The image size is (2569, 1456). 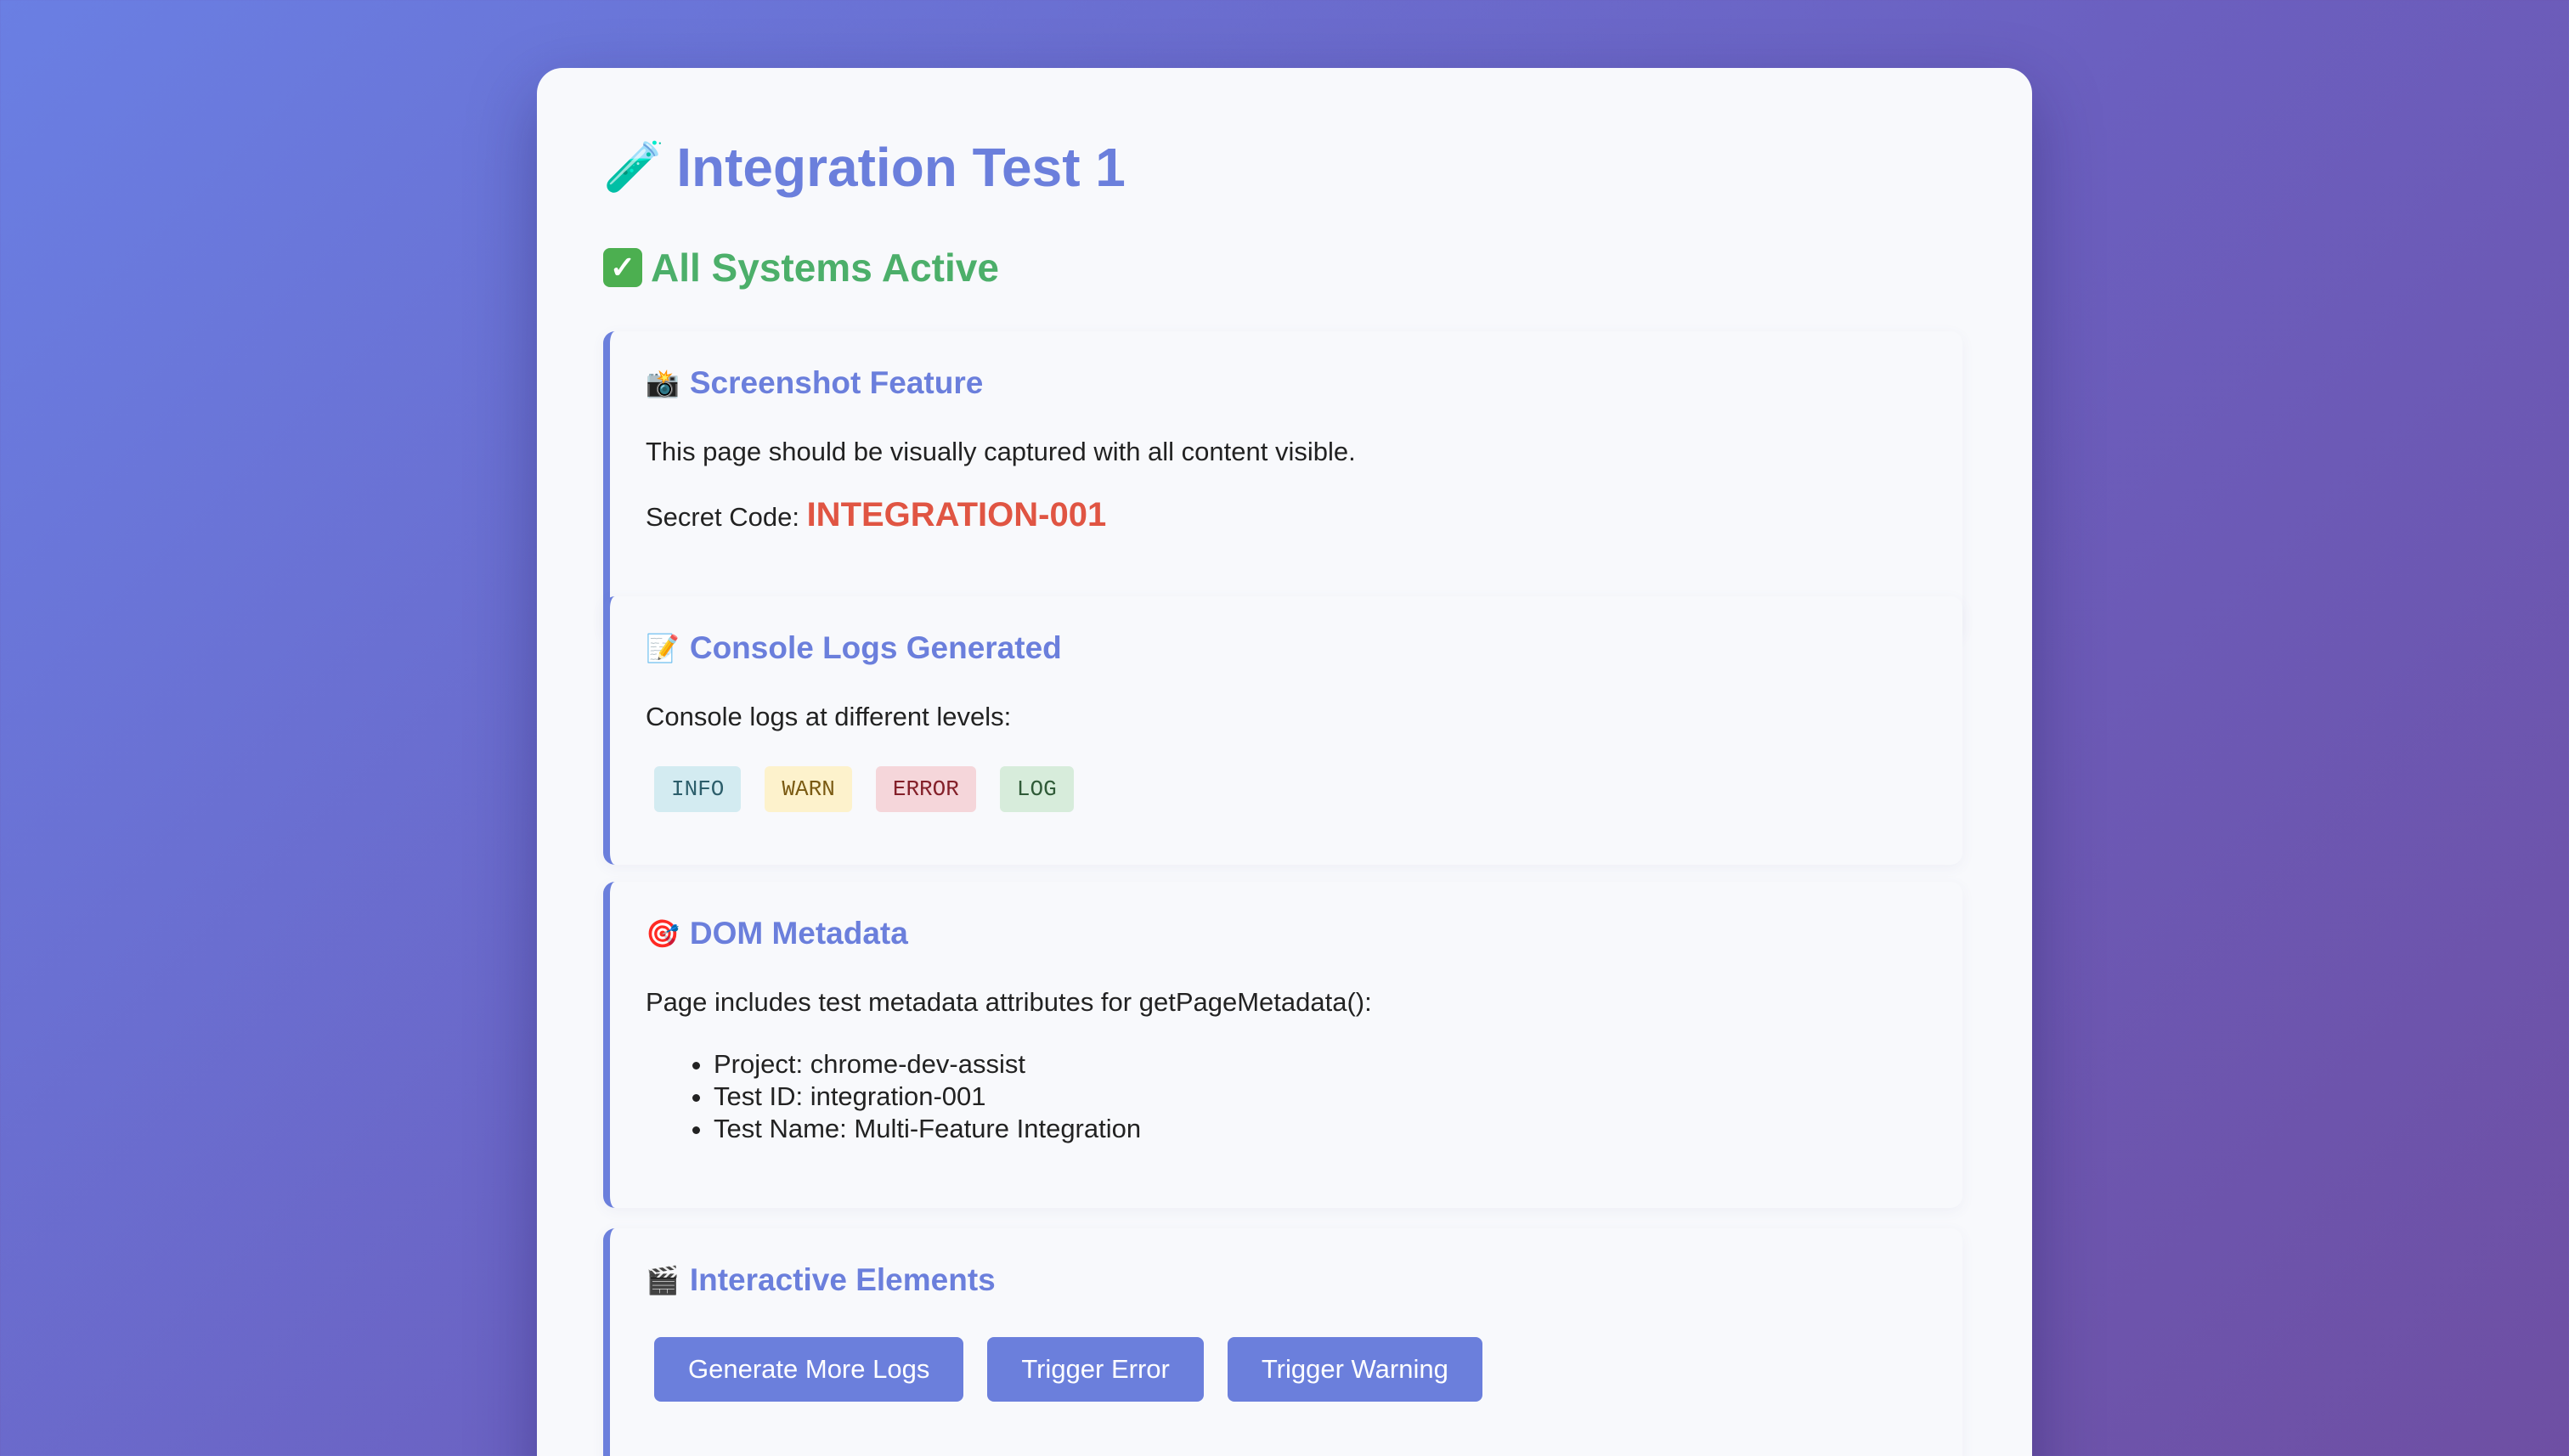 I want to click on page-title-text: Integration Test 1, so click(x=901, y=168).